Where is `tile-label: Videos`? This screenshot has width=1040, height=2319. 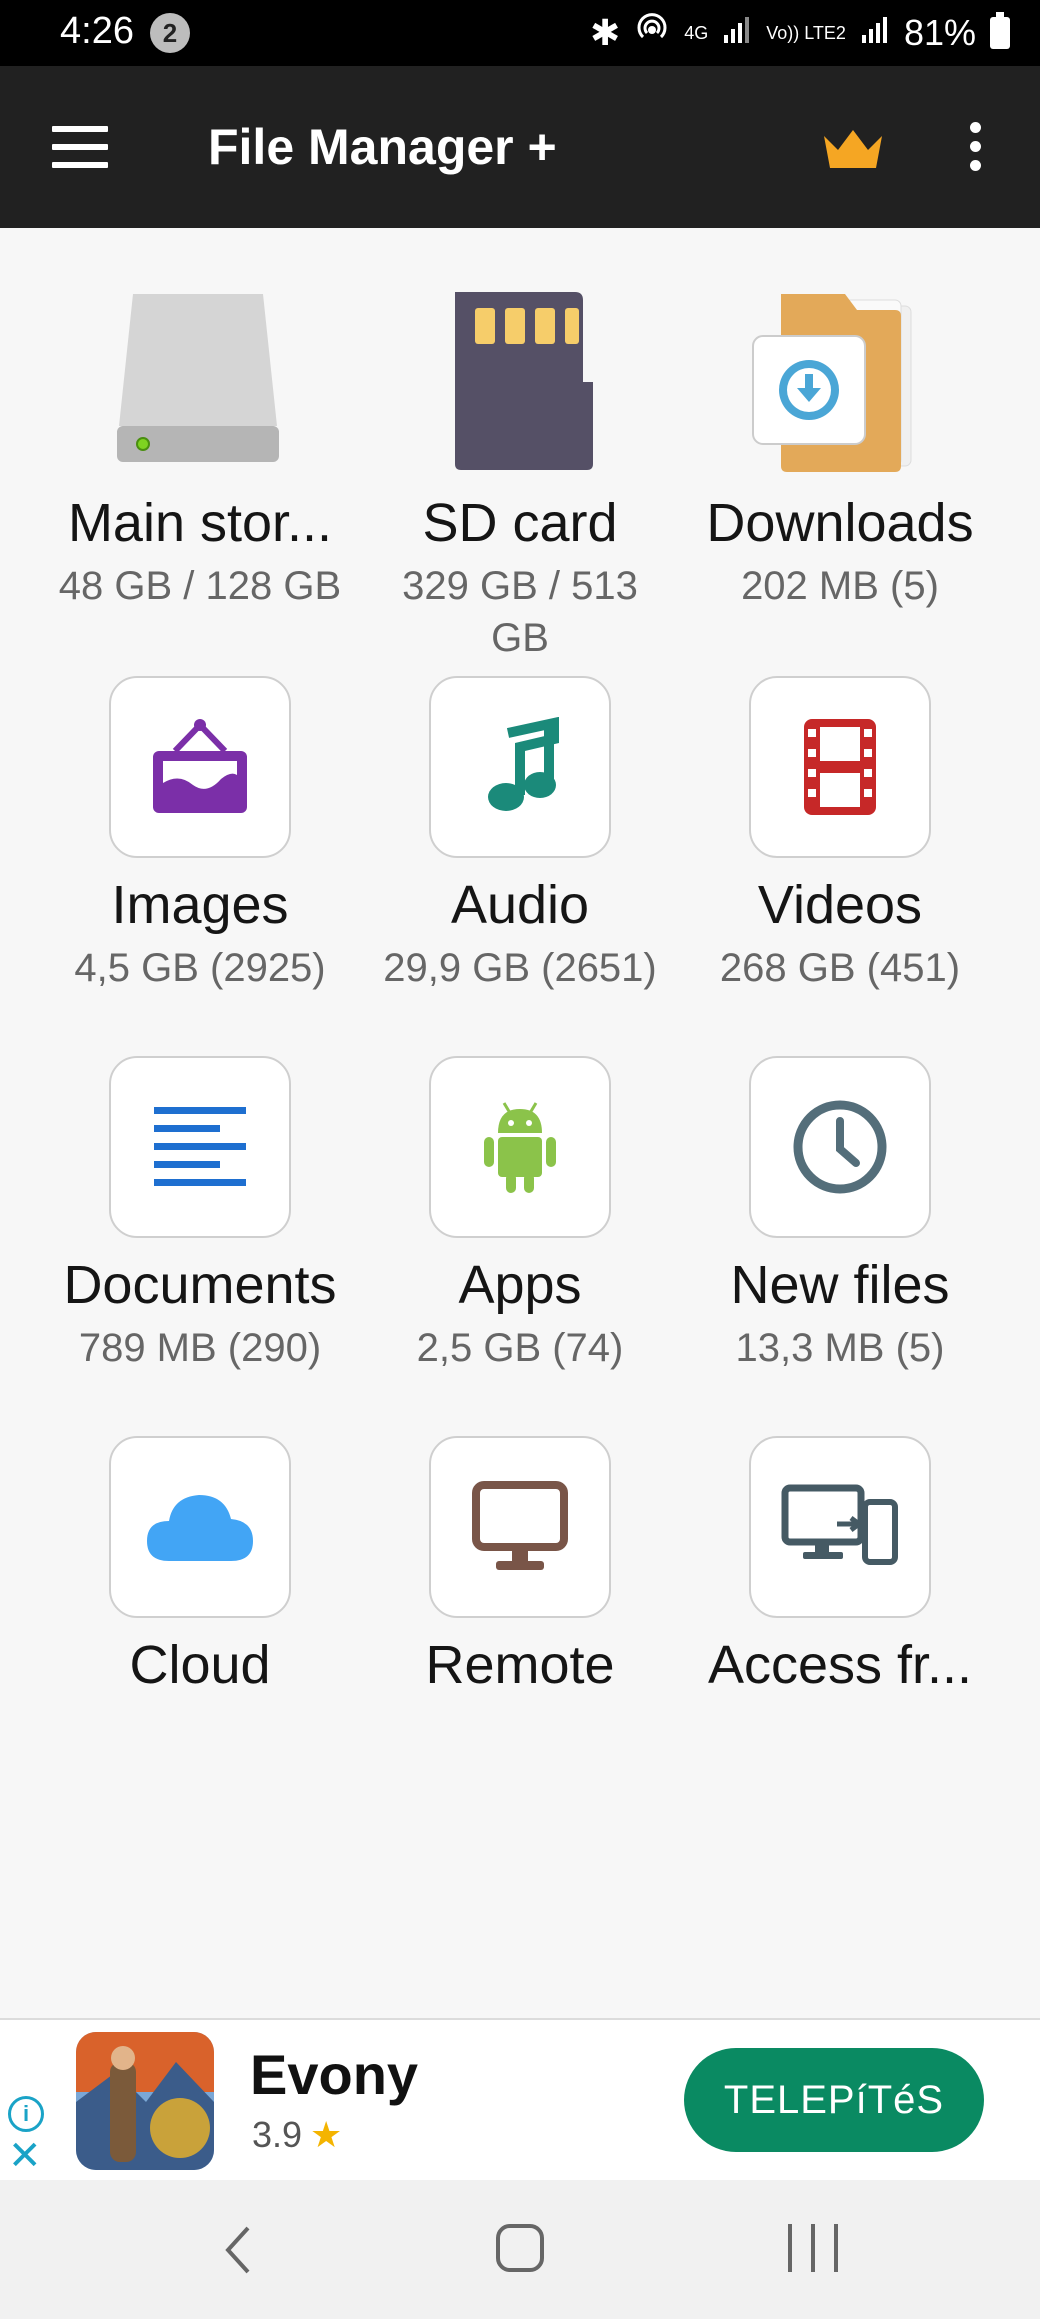 tile-label: Videos is located at coordinates (840, 905).